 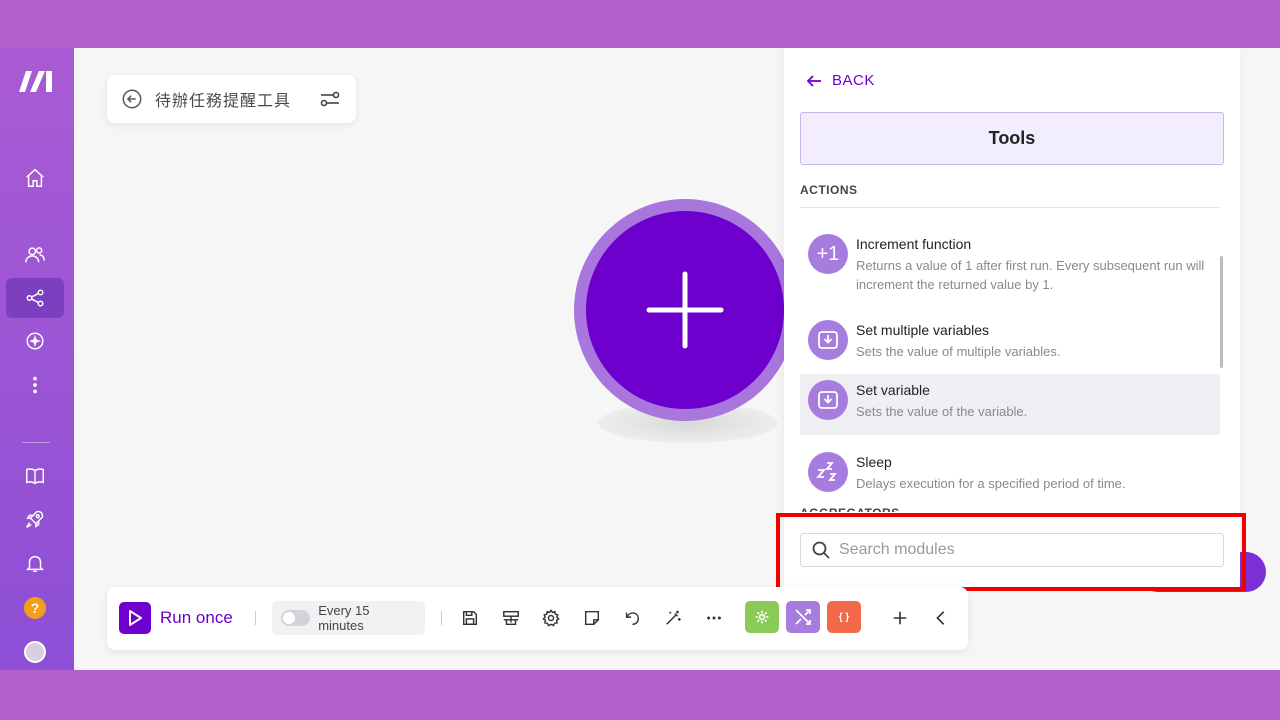 What do you see at coordinates (35, 476) in the screenshot?
I see `docs-book-icon` at bounding box center [35, 476].